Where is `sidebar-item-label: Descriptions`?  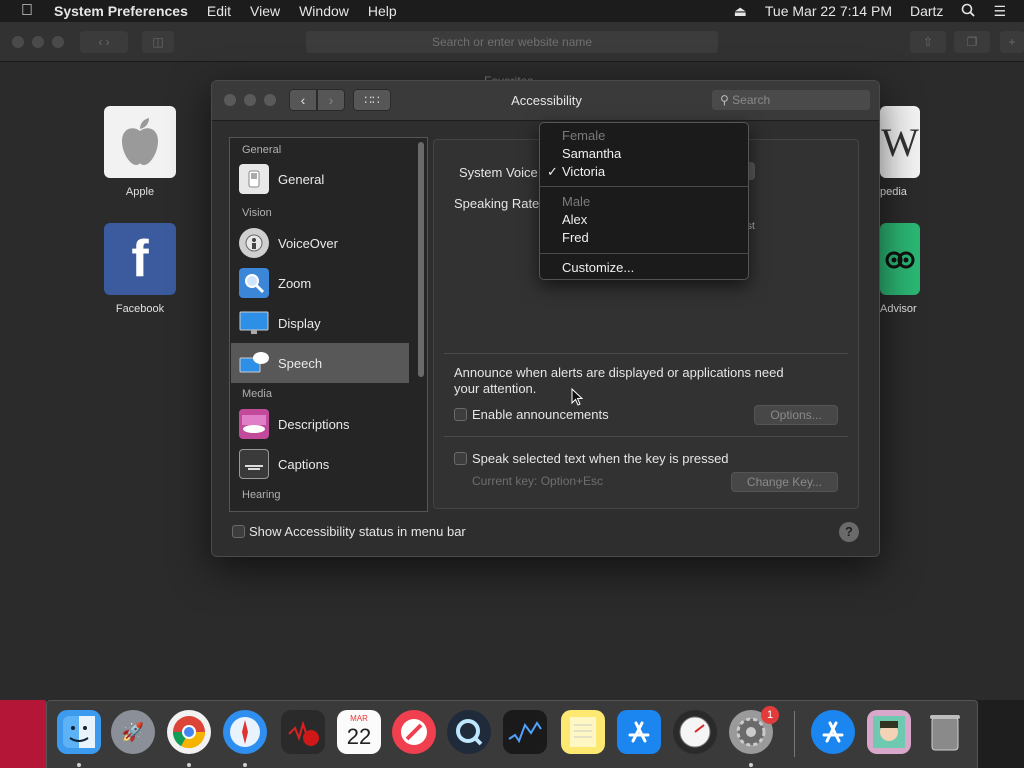 sidebar-item-label: Descriptions is located at coordinates (314, 424).